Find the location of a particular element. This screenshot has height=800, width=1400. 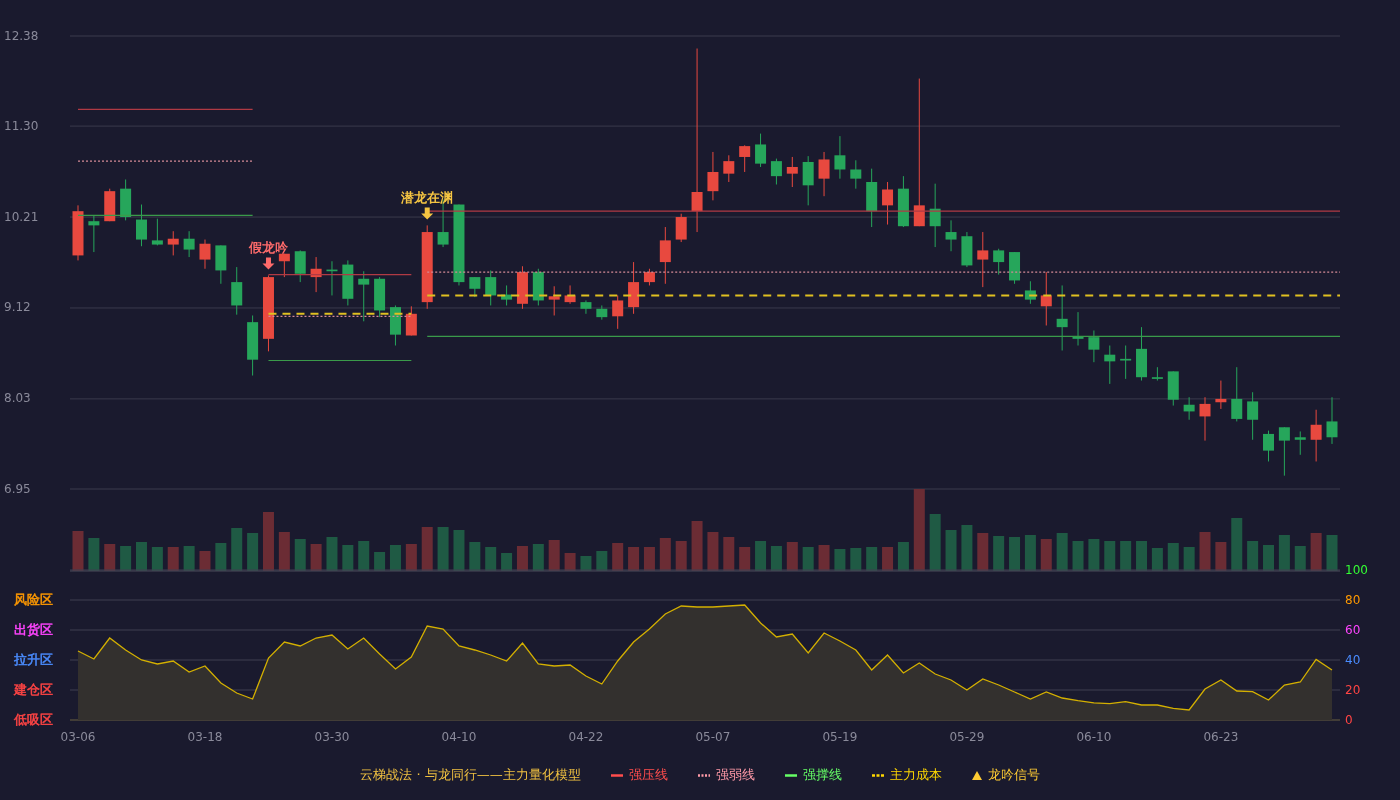

zone-label: 建仓区 is located at coordinates (33, 689).